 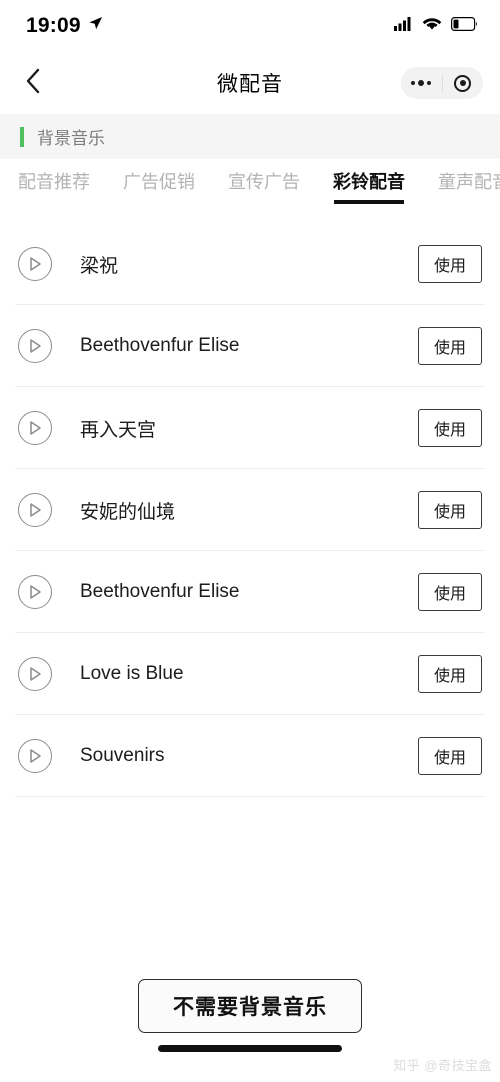 I want to click on section-header-background-music: 背景音乐, so click(x=250, y=136).